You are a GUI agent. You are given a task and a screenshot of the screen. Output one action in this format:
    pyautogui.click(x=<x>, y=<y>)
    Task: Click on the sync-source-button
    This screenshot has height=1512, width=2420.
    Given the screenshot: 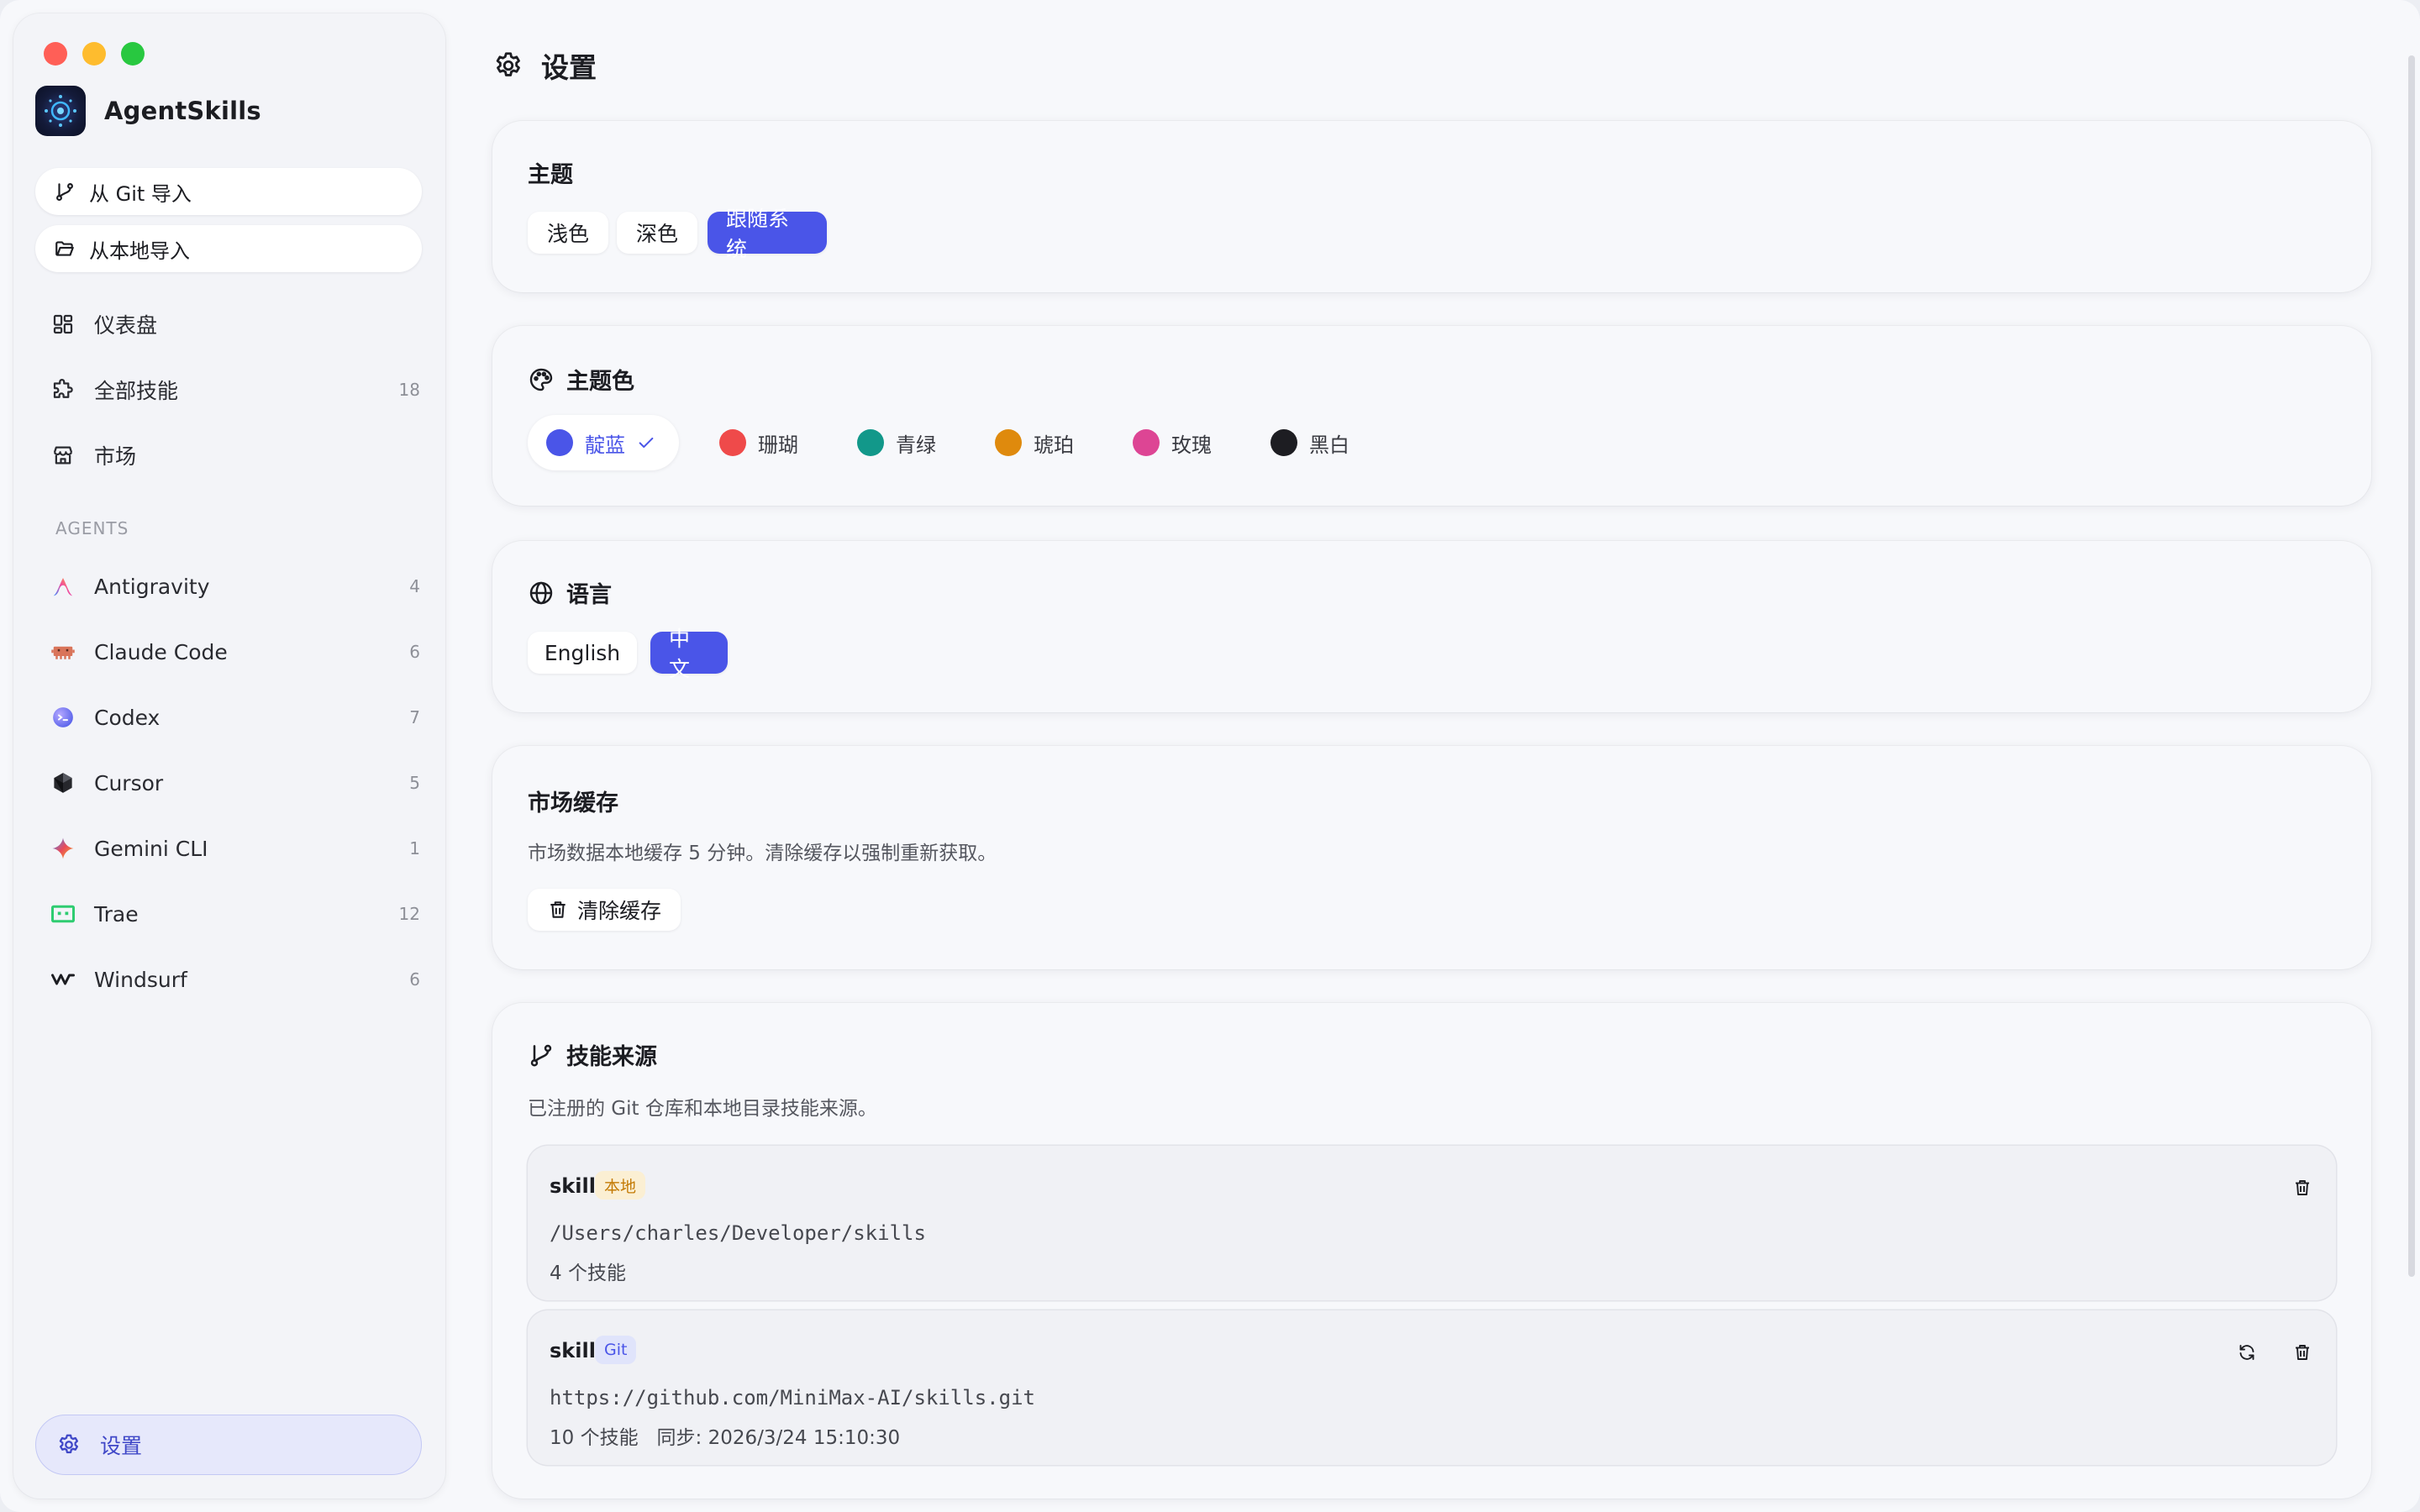 What is the action you would take?
    pyautogui.click(x=2247, y=1352)
    